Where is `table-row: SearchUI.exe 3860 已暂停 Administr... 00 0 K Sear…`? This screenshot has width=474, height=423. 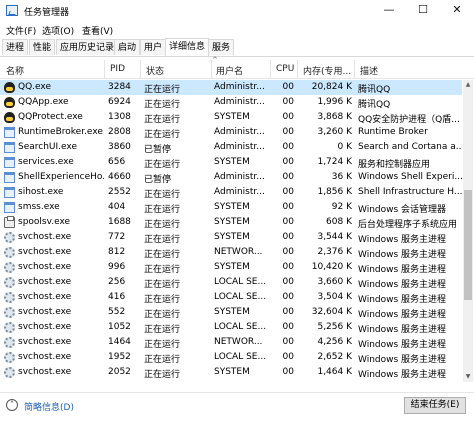 table-row: SearchUI.exe 3860 已暂停 Administr... 00 0 K Sear… is located at coordinates (231, 147).